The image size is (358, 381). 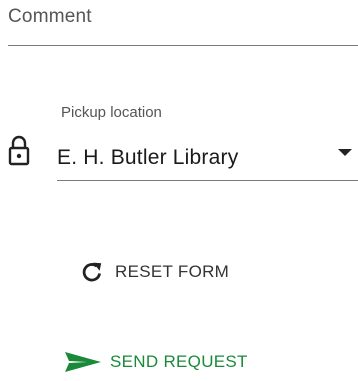 What do you see at coordinates (183, 23) in the screenshot?
I see `comment-field: Comment` at bounding box center [183, 23].